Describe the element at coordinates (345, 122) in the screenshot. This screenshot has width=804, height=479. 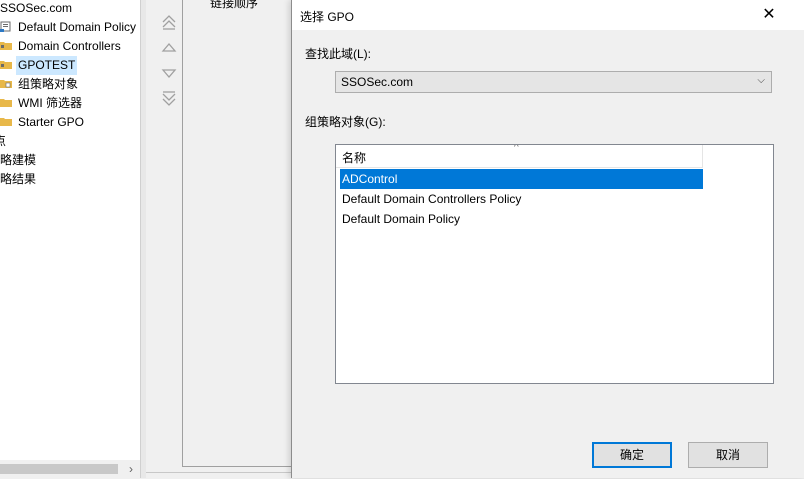
I see `gpo-list-label: 组策略对象(G):` at that location.